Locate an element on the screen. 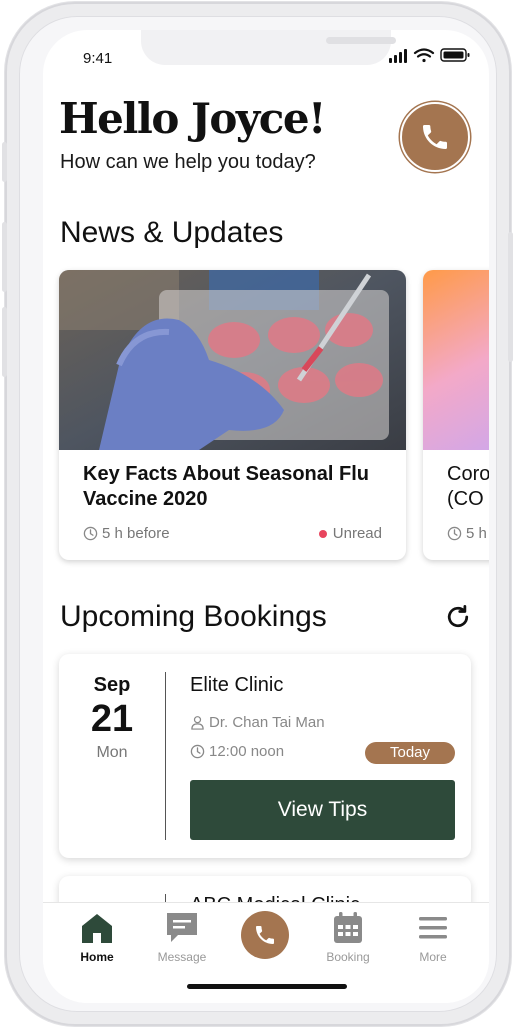  call-button is located at coordinates (435, 137).